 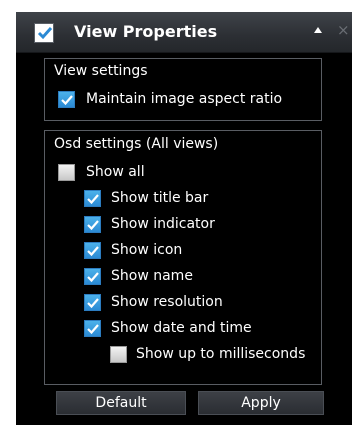 I want to click on view-settings-title: View settings, so click(x=101, y=71).